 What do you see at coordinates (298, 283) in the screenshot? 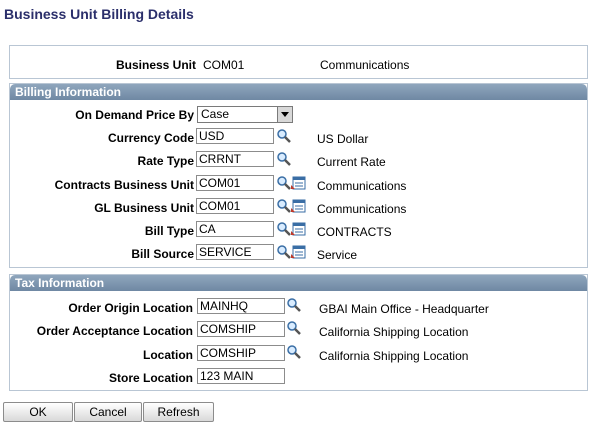
I see `tax-information-header: Tax Information` at bounding box center [298, 283].